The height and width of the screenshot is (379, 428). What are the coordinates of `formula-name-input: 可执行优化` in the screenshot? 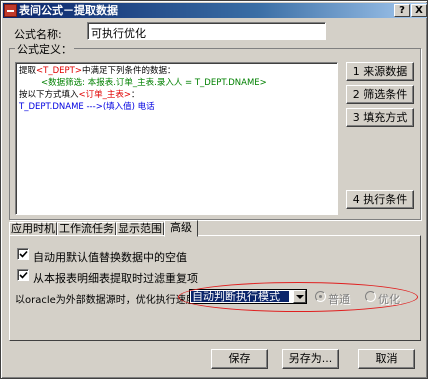 It's located at (206, 31).